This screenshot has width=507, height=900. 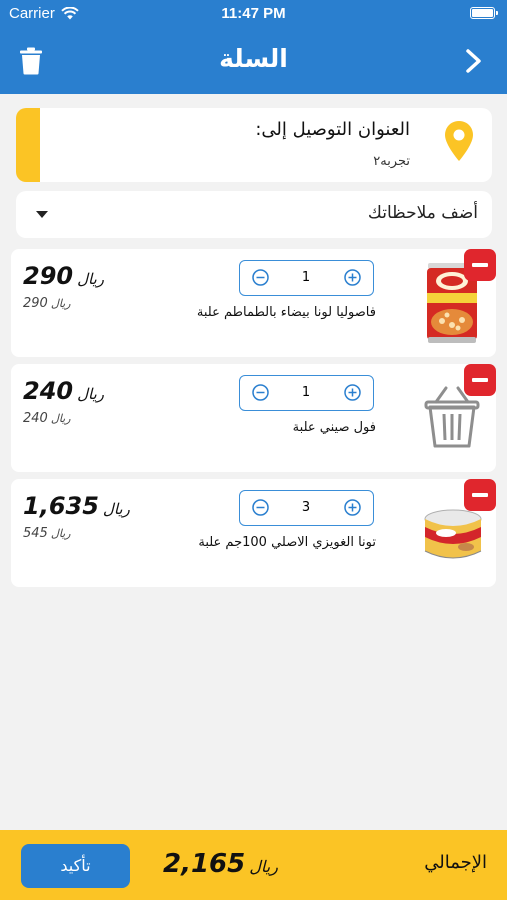 I want to click on confirm-button: تأكيد, so click(x=75, y=866).